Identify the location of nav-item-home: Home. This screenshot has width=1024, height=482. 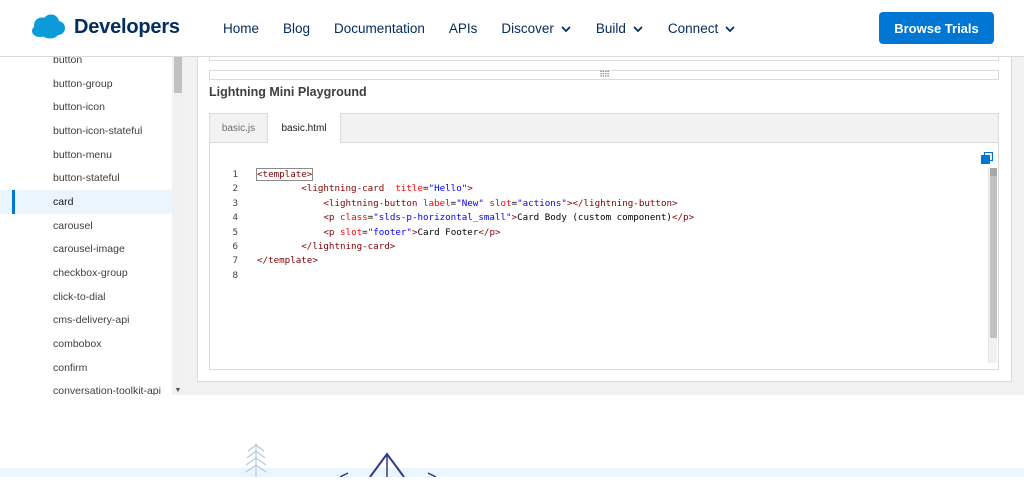
(241, 28).